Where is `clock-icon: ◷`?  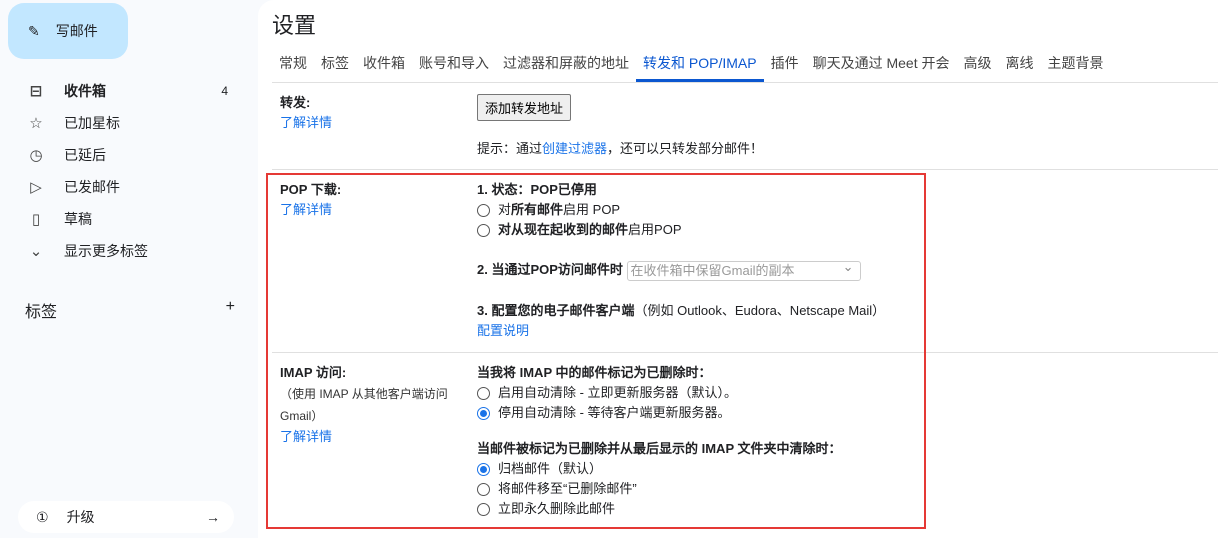
clock-icon: ◷ is located at coordinates (36, 155).